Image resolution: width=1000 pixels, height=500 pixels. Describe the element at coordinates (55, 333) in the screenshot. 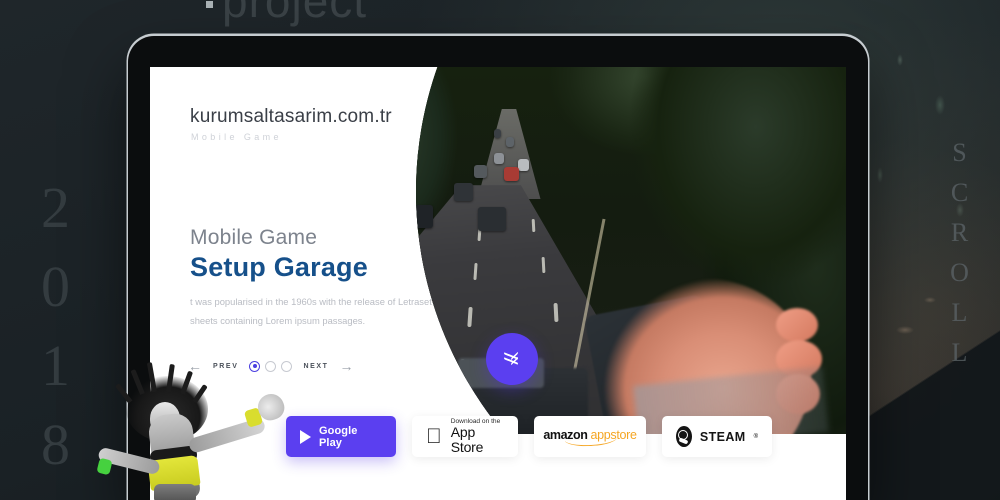

I see `year-vertical-label: 2018` at that location.